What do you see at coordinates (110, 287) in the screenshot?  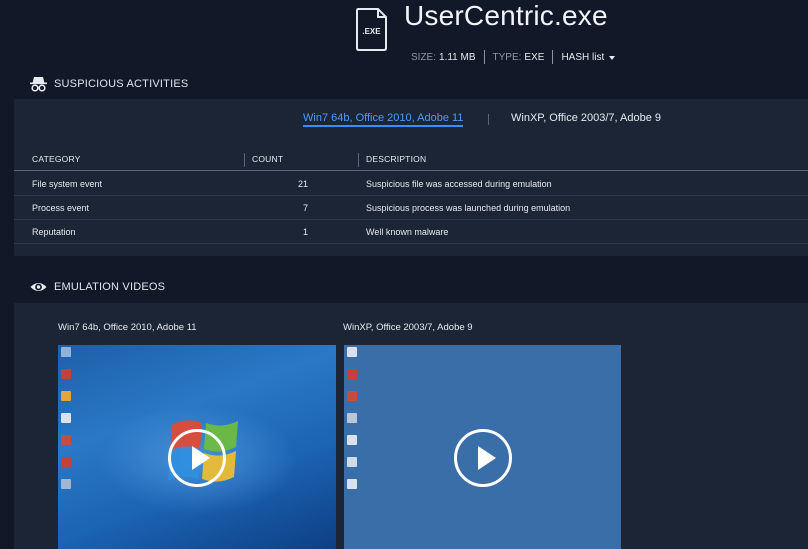 I see `section-title: EMULATION VIDEOS` at bounding box center [110, 287].